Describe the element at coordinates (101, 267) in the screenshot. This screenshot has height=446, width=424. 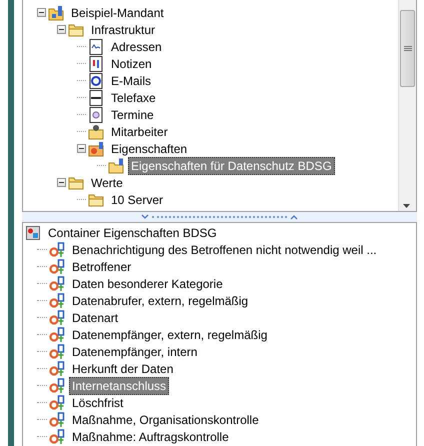
I see `list-item: Betroffener` at that location.